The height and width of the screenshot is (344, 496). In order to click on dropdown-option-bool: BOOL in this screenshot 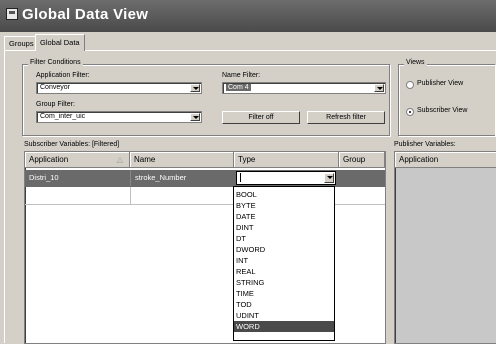, I will do `click(284, 194)`.